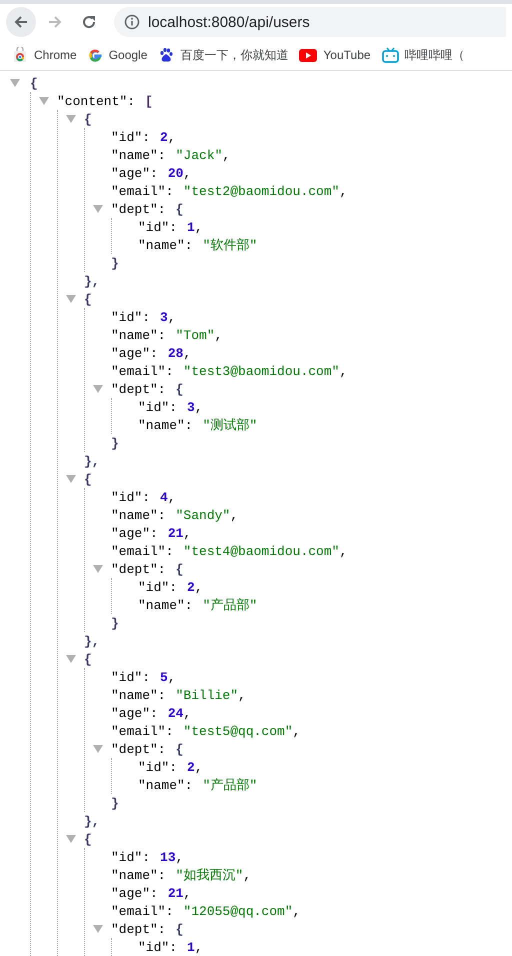  Describe the element at coordinates (230, 245) in the screenshot. I see `json-value: "软件部"` at that location.